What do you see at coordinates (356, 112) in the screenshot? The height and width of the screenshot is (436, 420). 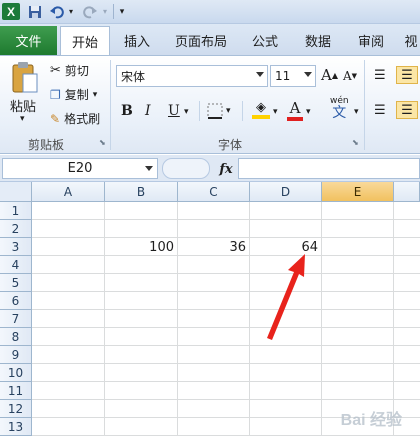 I see `phonetic-dropdown-icon: ▾` at bounding box center [356, 112].